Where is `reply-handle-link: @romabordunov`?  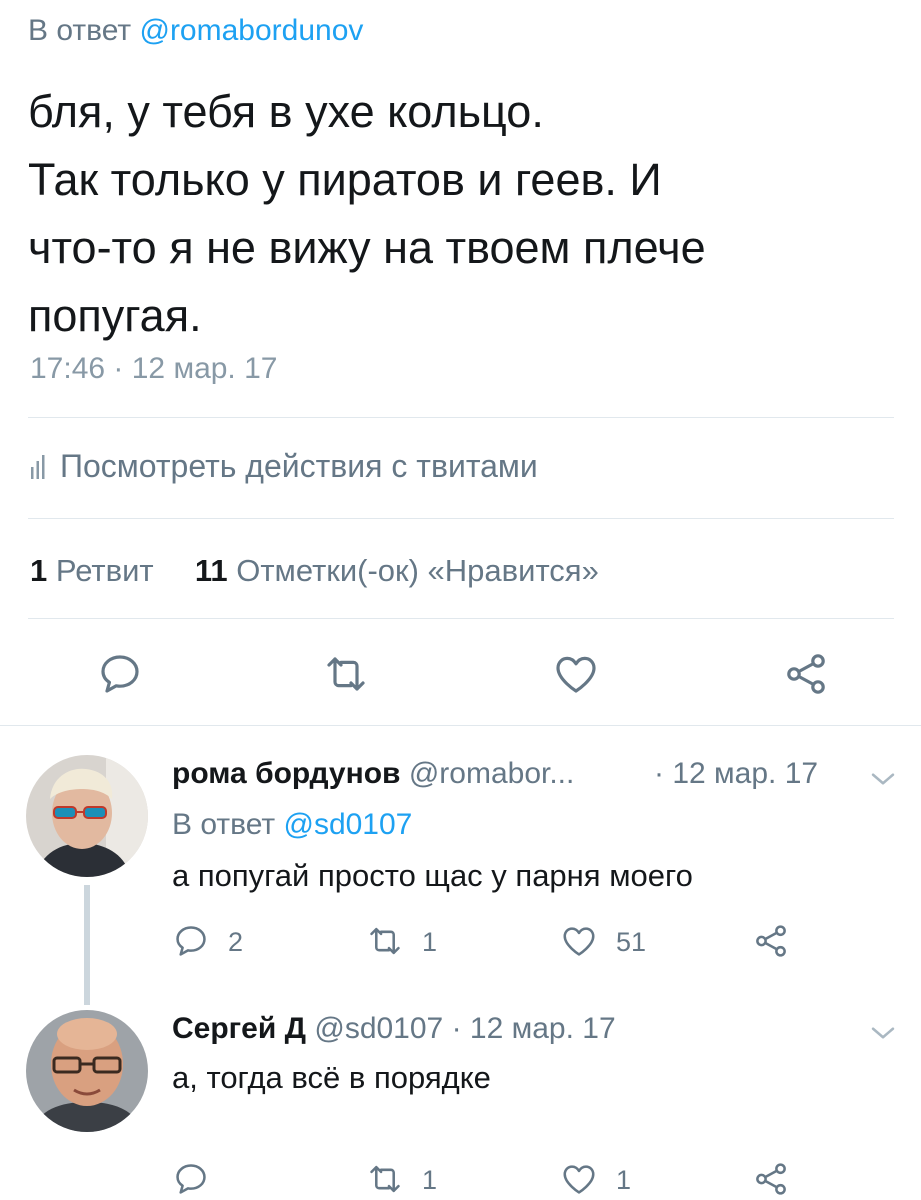
reply-handle-link: @romabordunov is located at coordinates (251, 30).